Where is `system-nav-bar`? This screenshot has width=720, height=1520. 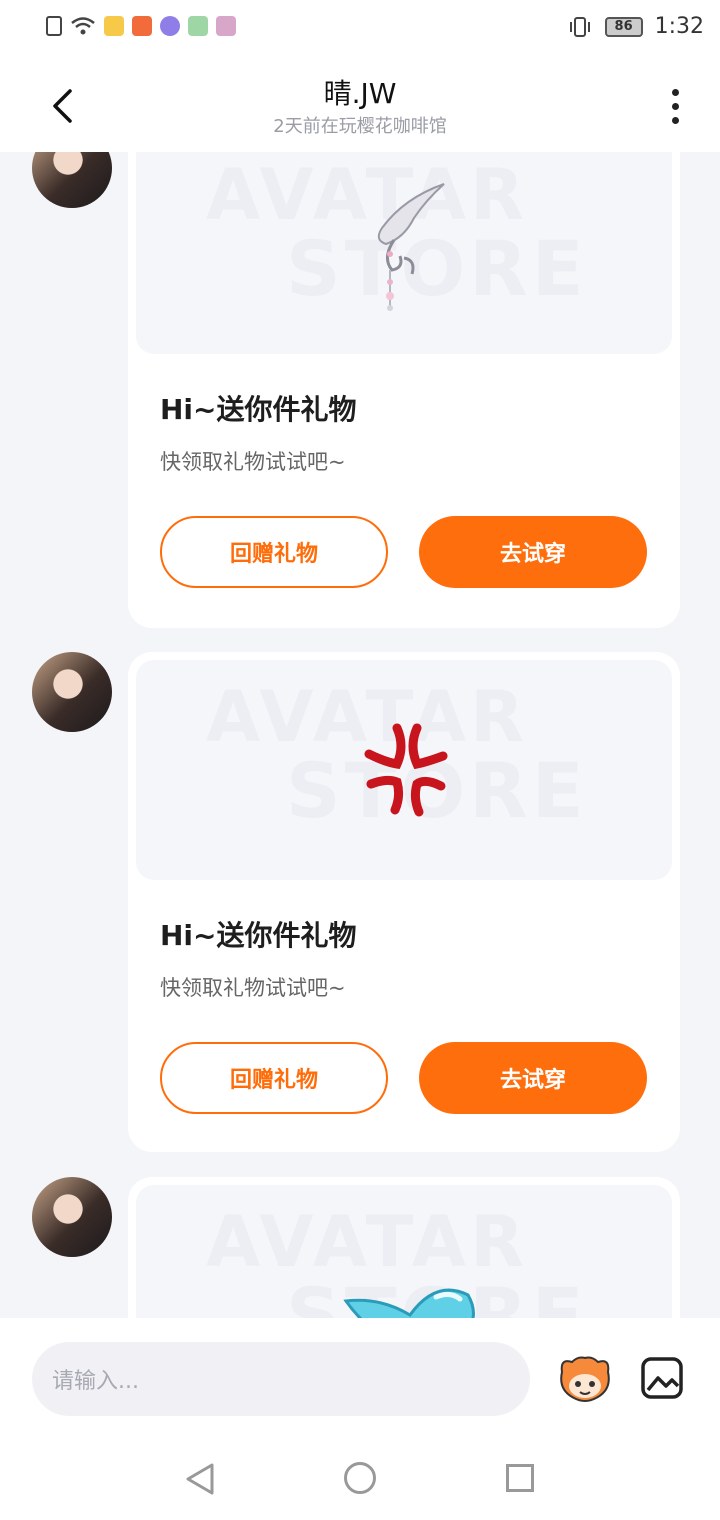
system-nav-bar is located at coordinates (360, 1480).